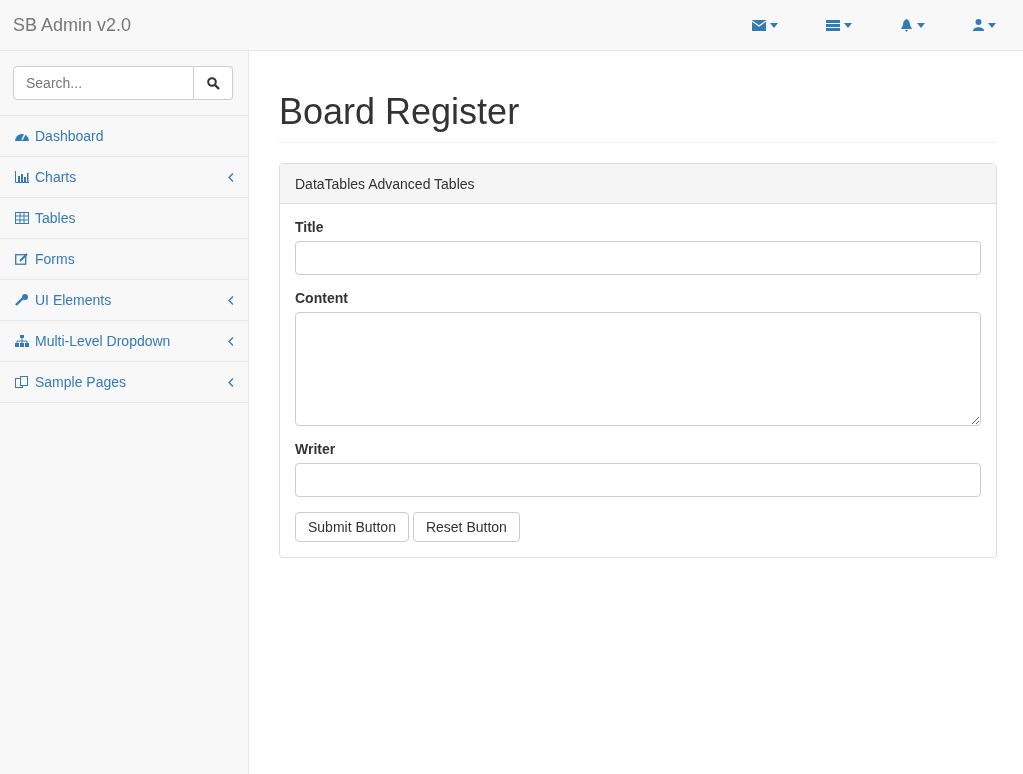  What do you see at coordinates (906, 25) in the screenshot?
I see `bell-icon` at bounding box center [906, 25].